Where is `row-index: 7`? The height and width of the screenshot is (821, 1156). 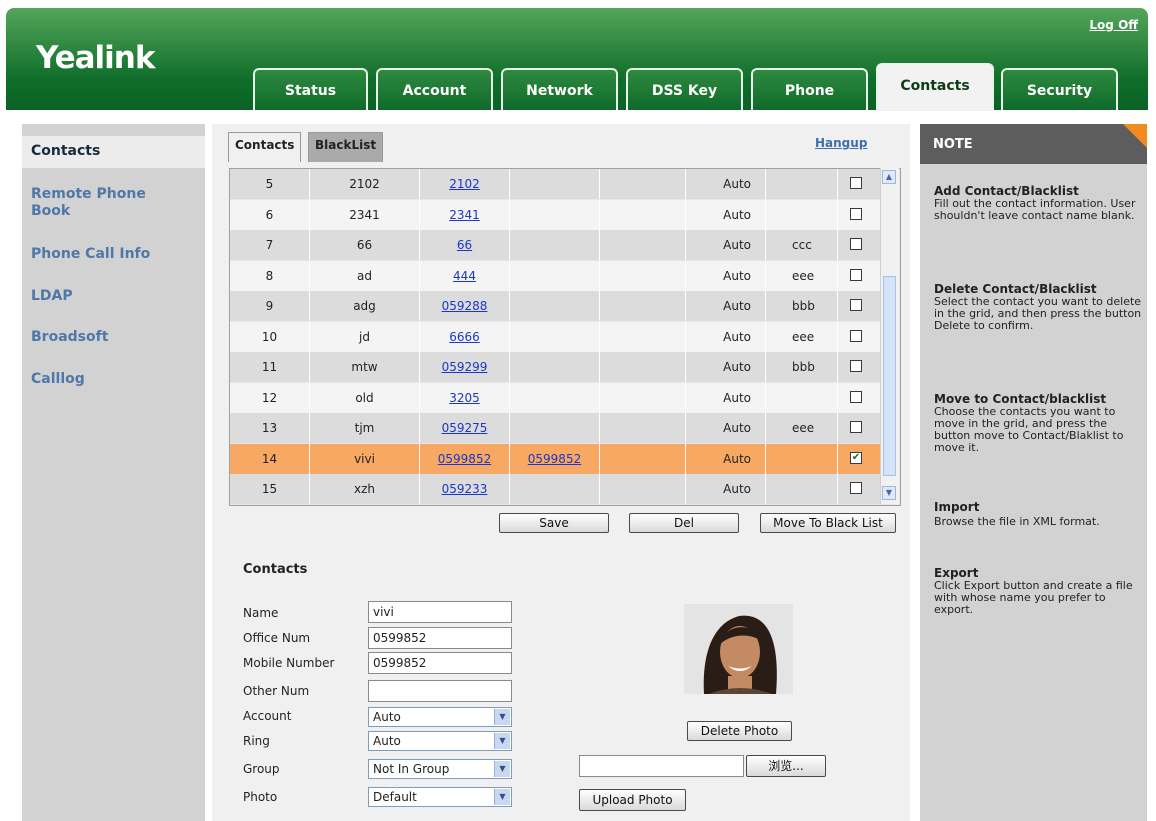 row-index: 7 is located at coordinates (270, 245).